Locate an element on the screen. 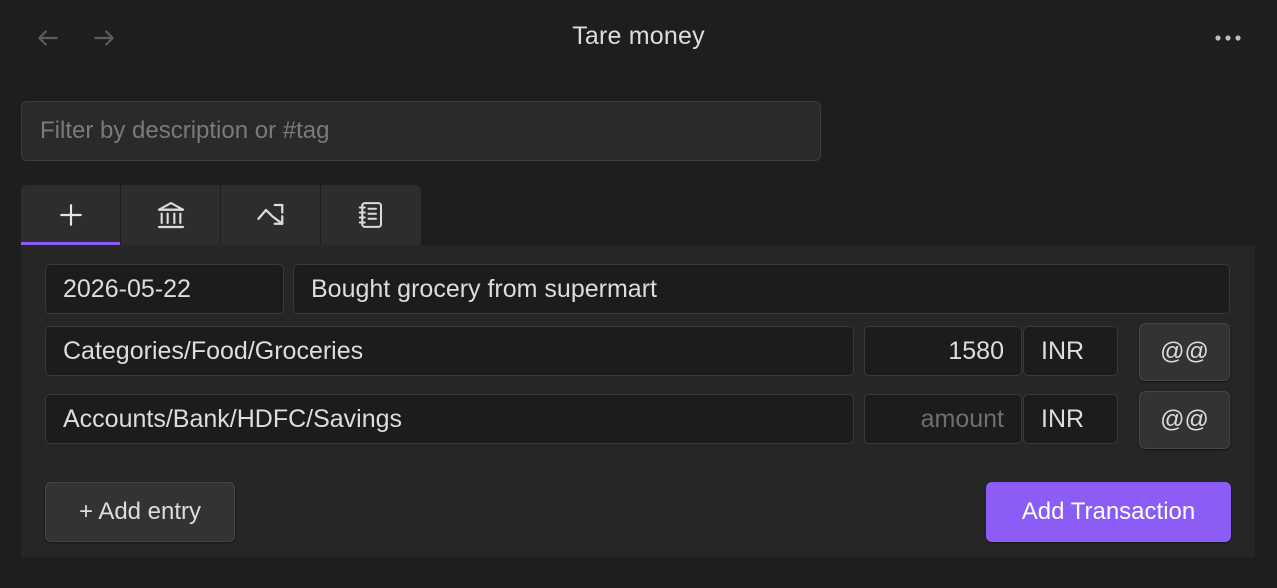 Image resolution: width=1277 pixels, height=588 pixels. tab-accounts is located at coordinates (171, 215).